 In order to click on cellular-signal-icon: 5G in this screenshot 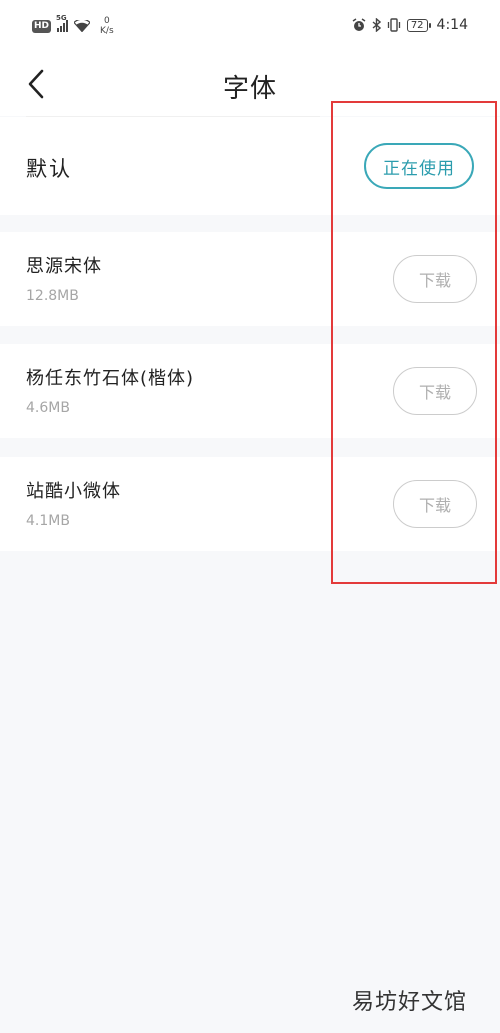, I will do `click(62, 23)`.